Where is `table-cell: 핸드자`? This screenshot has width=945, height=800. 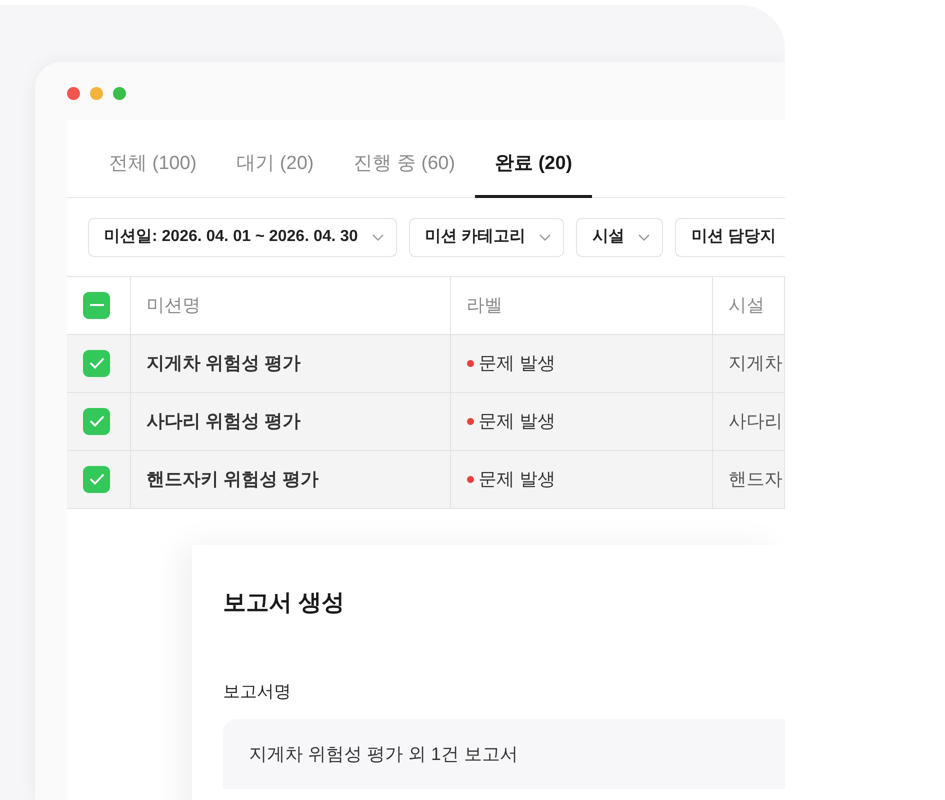 table-cell: 핸드자 is located at coordinates (748, 479).